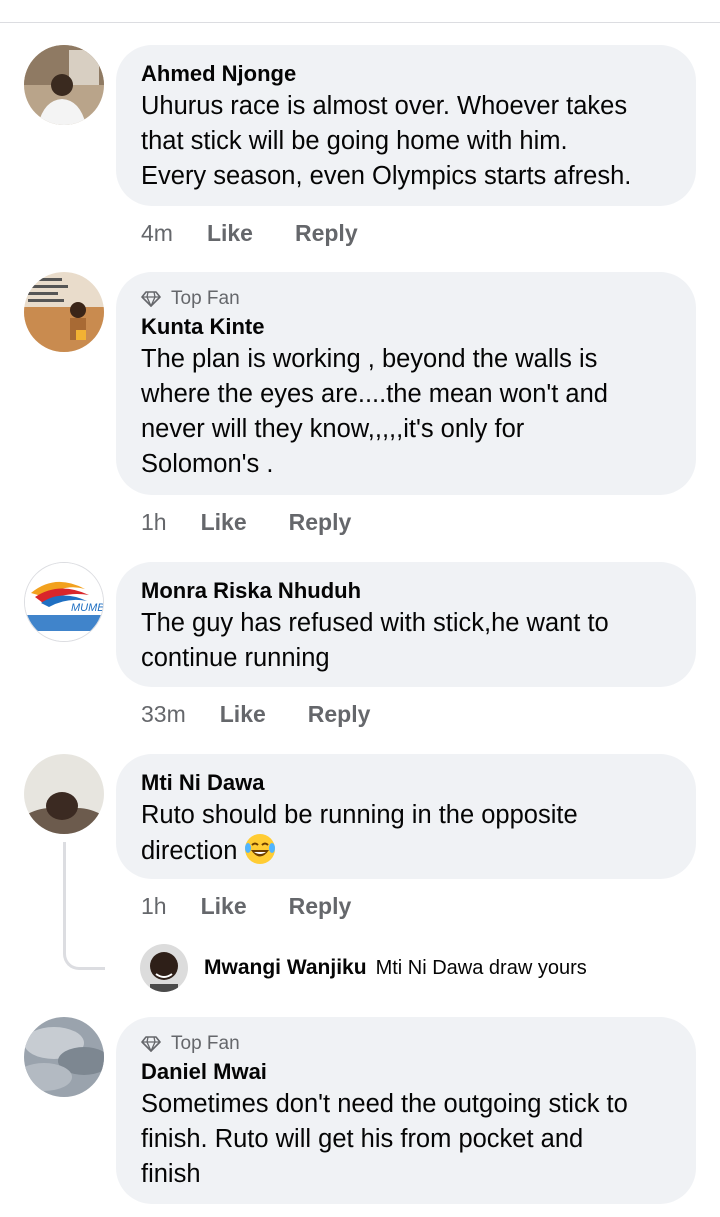  Describe the element at coordinates (163, 714) in the screenshot. I see `comment-time: 33m` at that location.